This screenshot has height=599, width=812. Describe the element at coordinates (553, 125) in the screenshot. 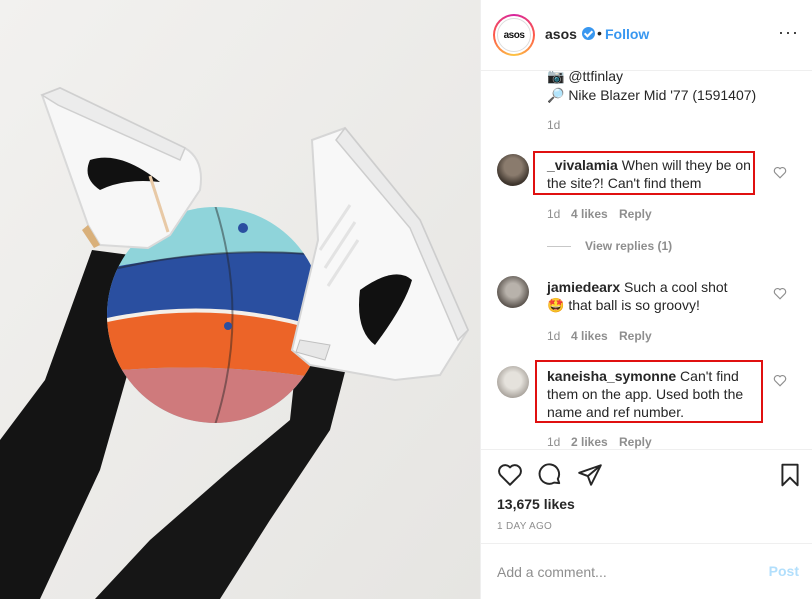

I see `caption-time: 1d` at that location.